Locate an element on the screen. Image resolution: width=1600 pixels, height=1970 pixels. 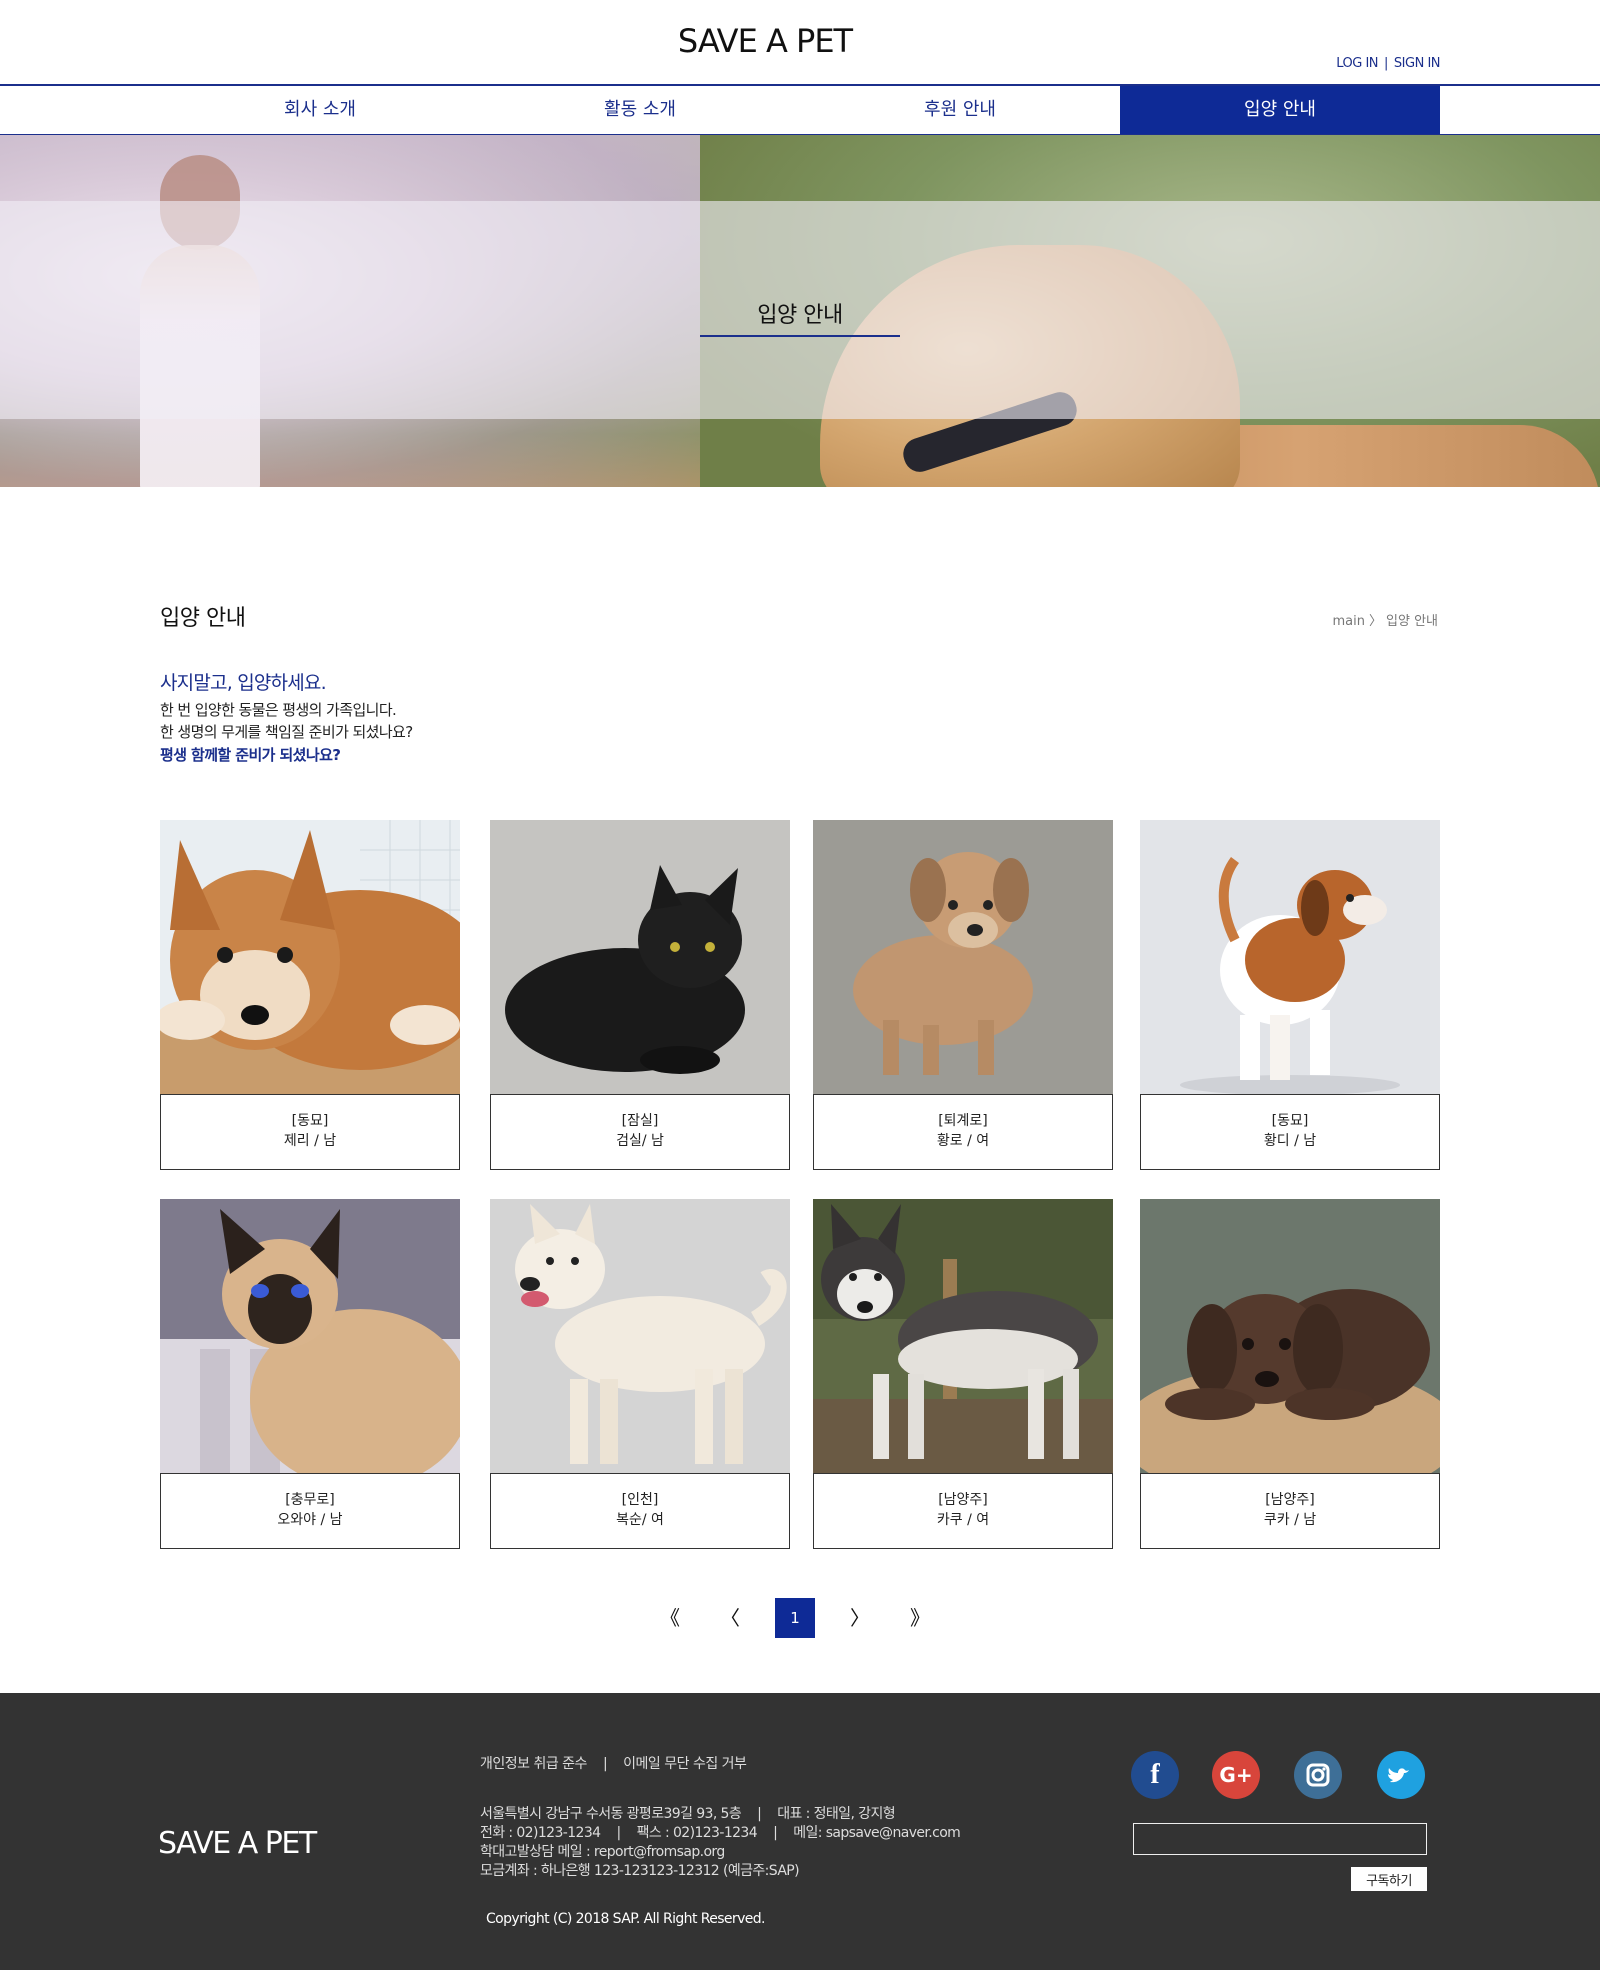
privacy-policy-link: 개인정보 취급 준수 is located at coordinates (533, 1764).